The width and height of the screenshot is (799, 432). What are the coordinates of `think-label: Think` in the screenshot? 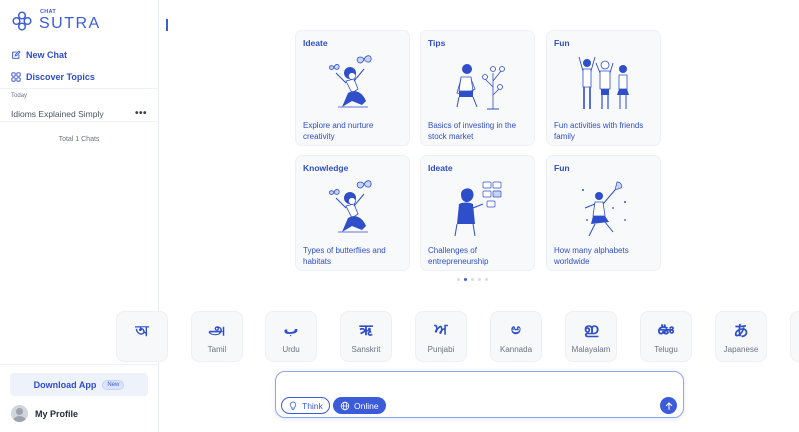 It's located at (312, 405).